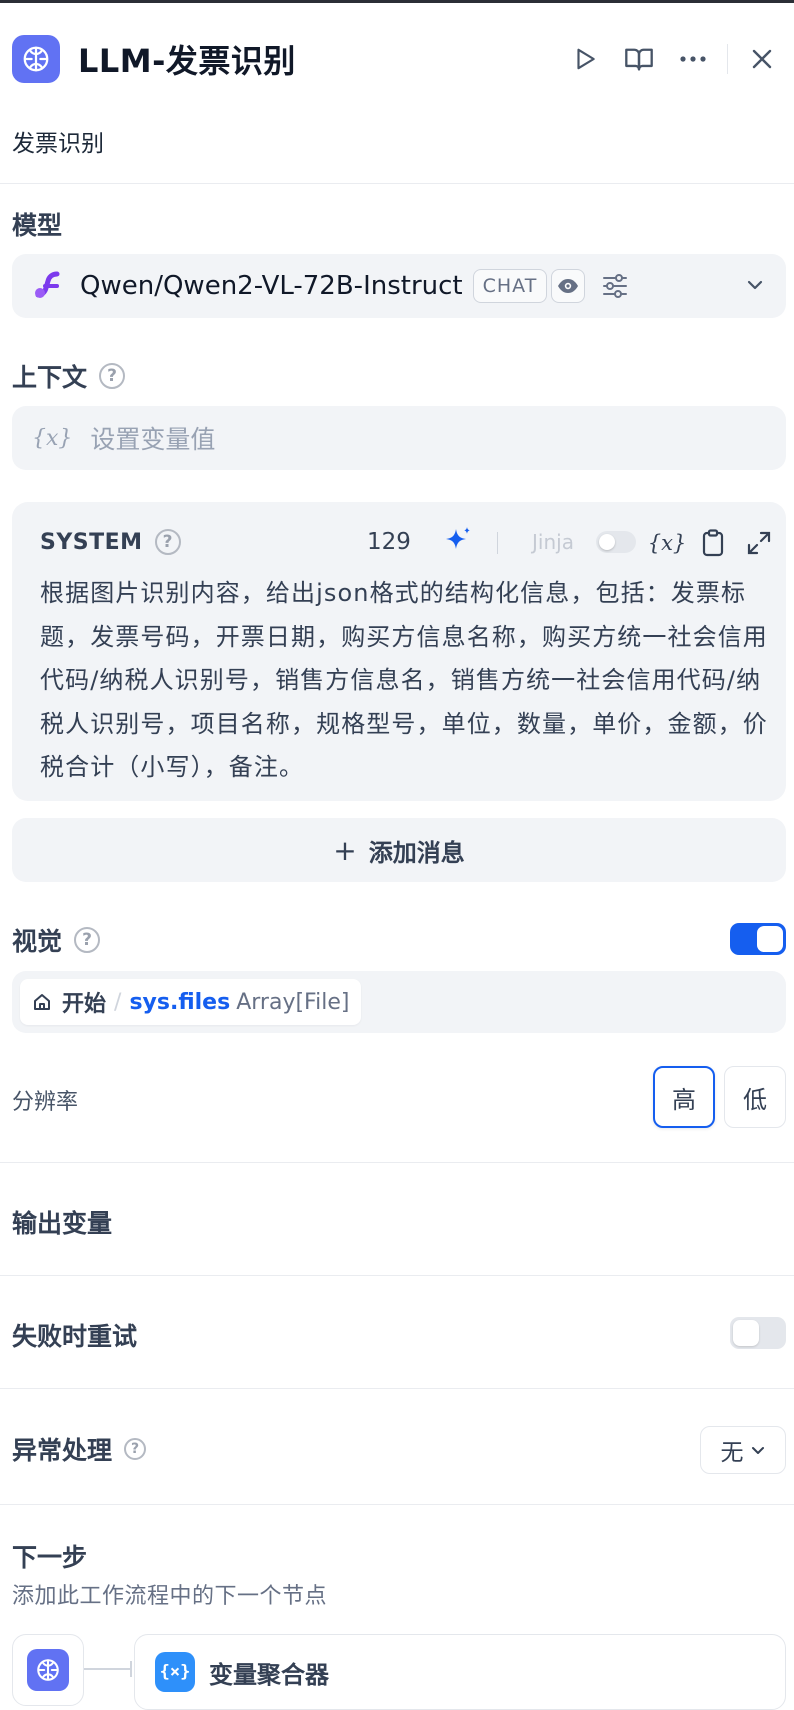 Image resolution: width=794 pixels, height=1710 pixels. I want to click on vision-variable-field: 开始 / sys.files Array[File], so click(399, 1002).